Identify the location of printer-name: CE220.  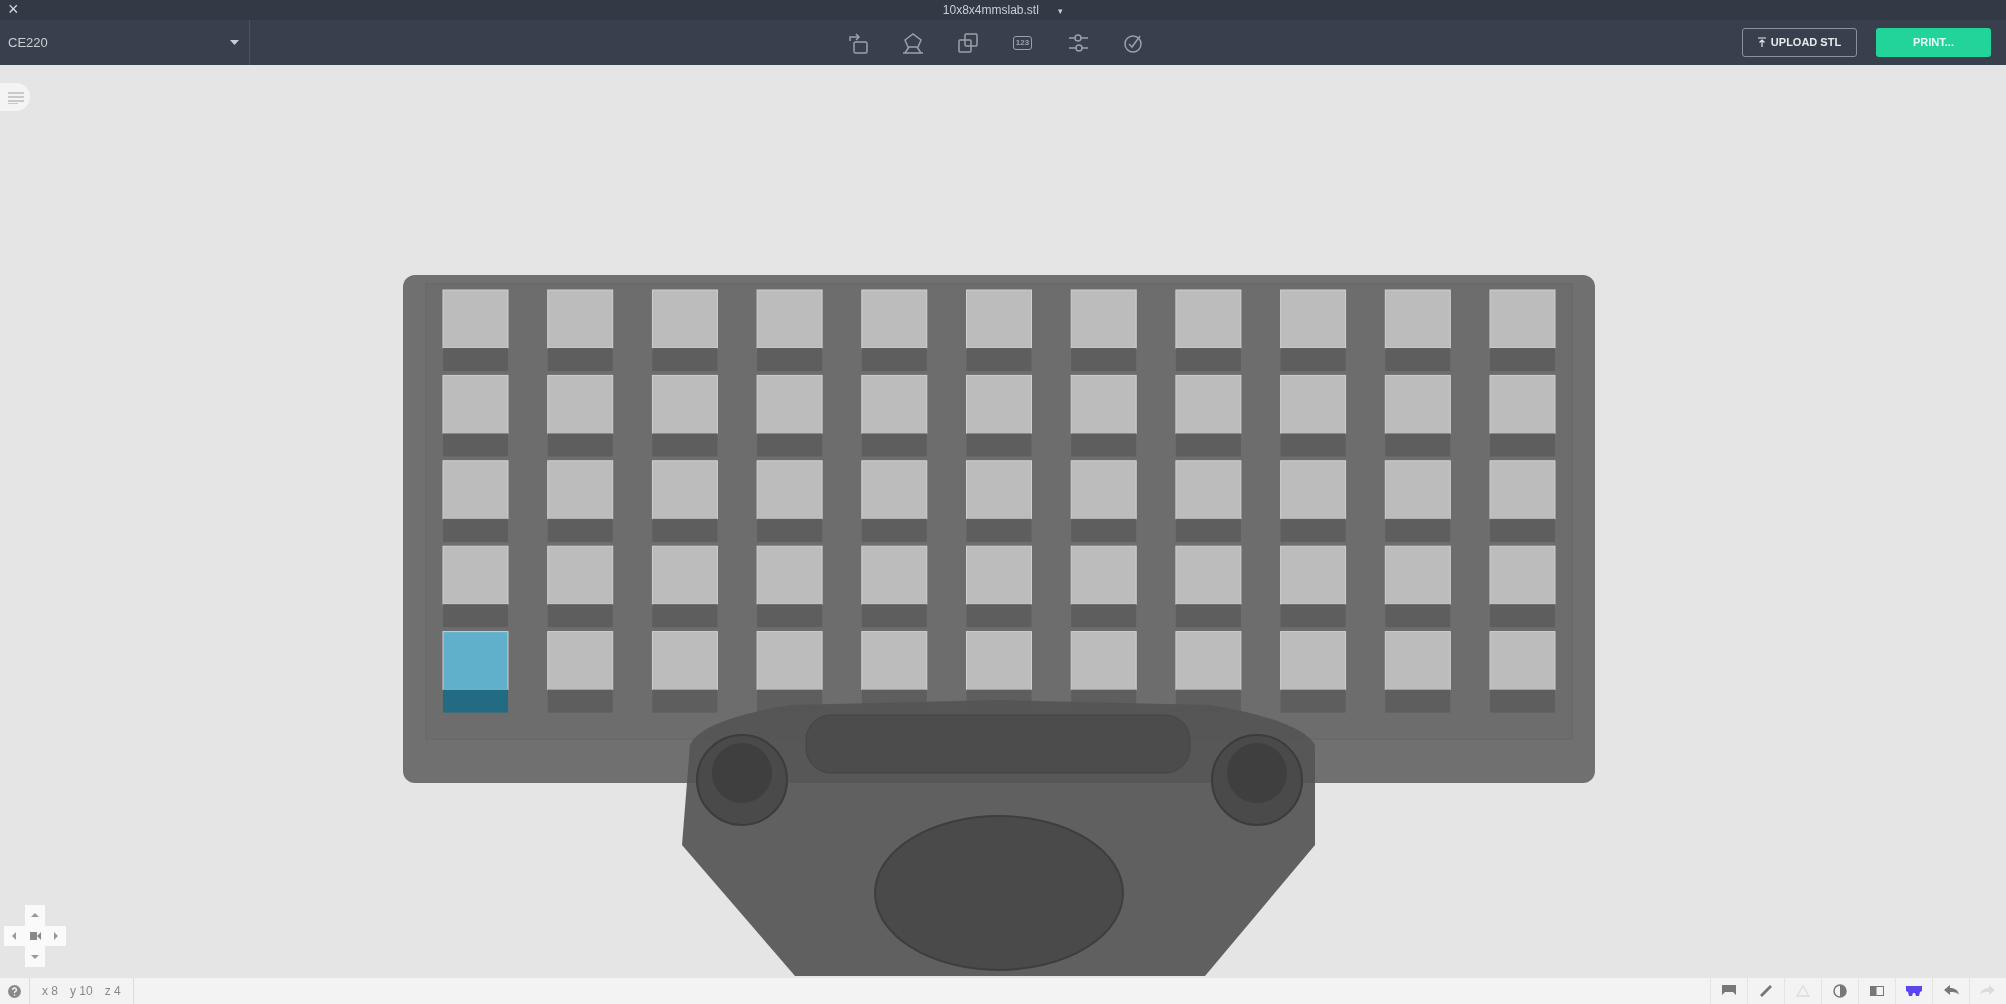
(28, 42).